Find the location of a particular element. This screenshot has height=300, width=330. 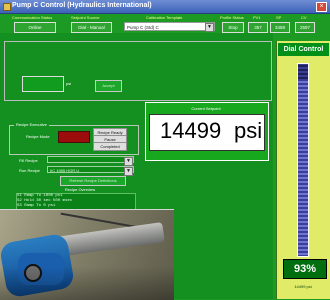

completed-button: Completed is located at coordinates (110, 146).